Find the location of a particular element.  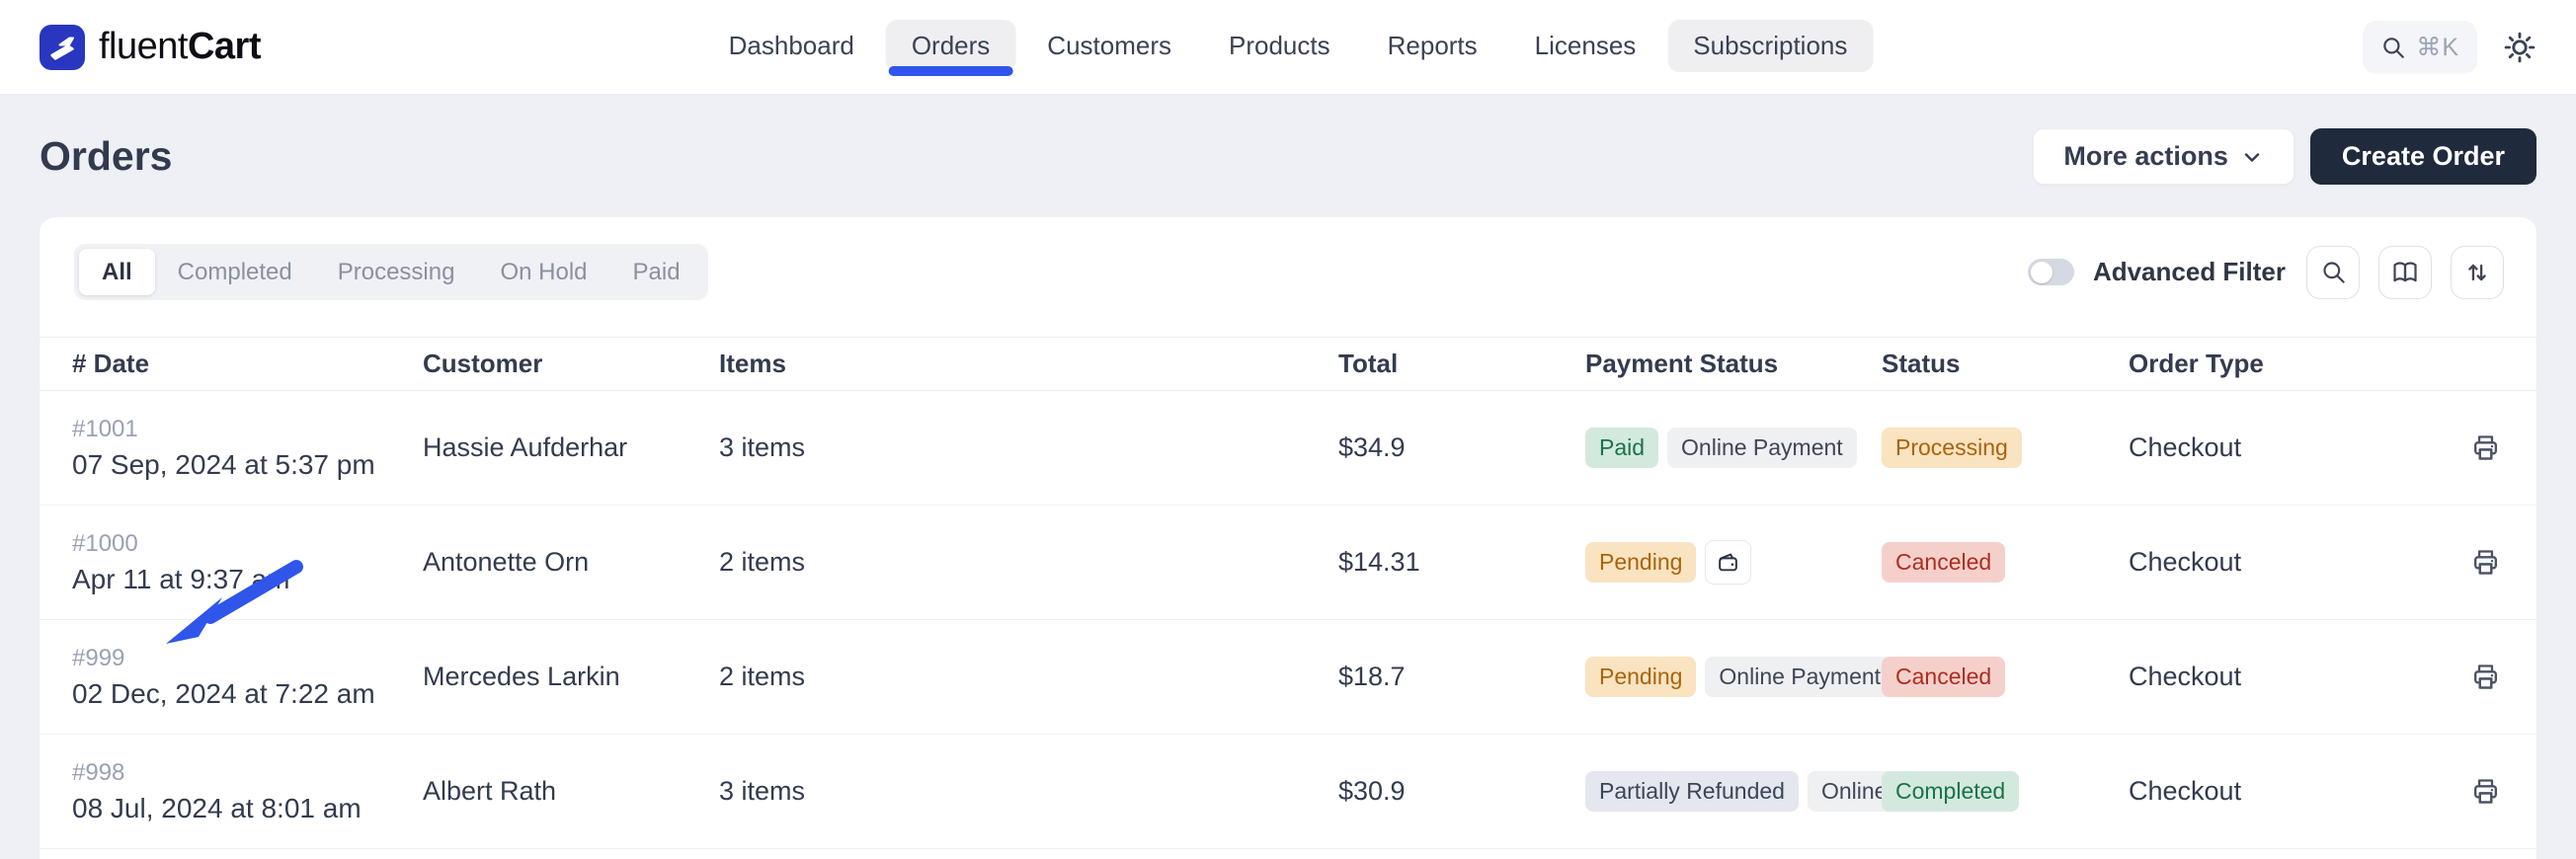

more-actions-button: More actions is located at coordinates (2163, 157).